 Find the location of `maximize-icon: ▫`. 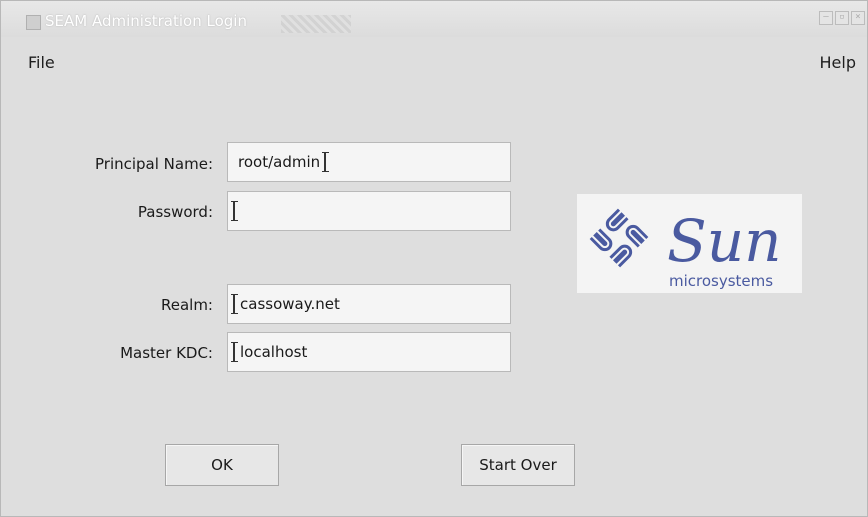

maximize-icon: ▫ is located at coordinates (842, 18).